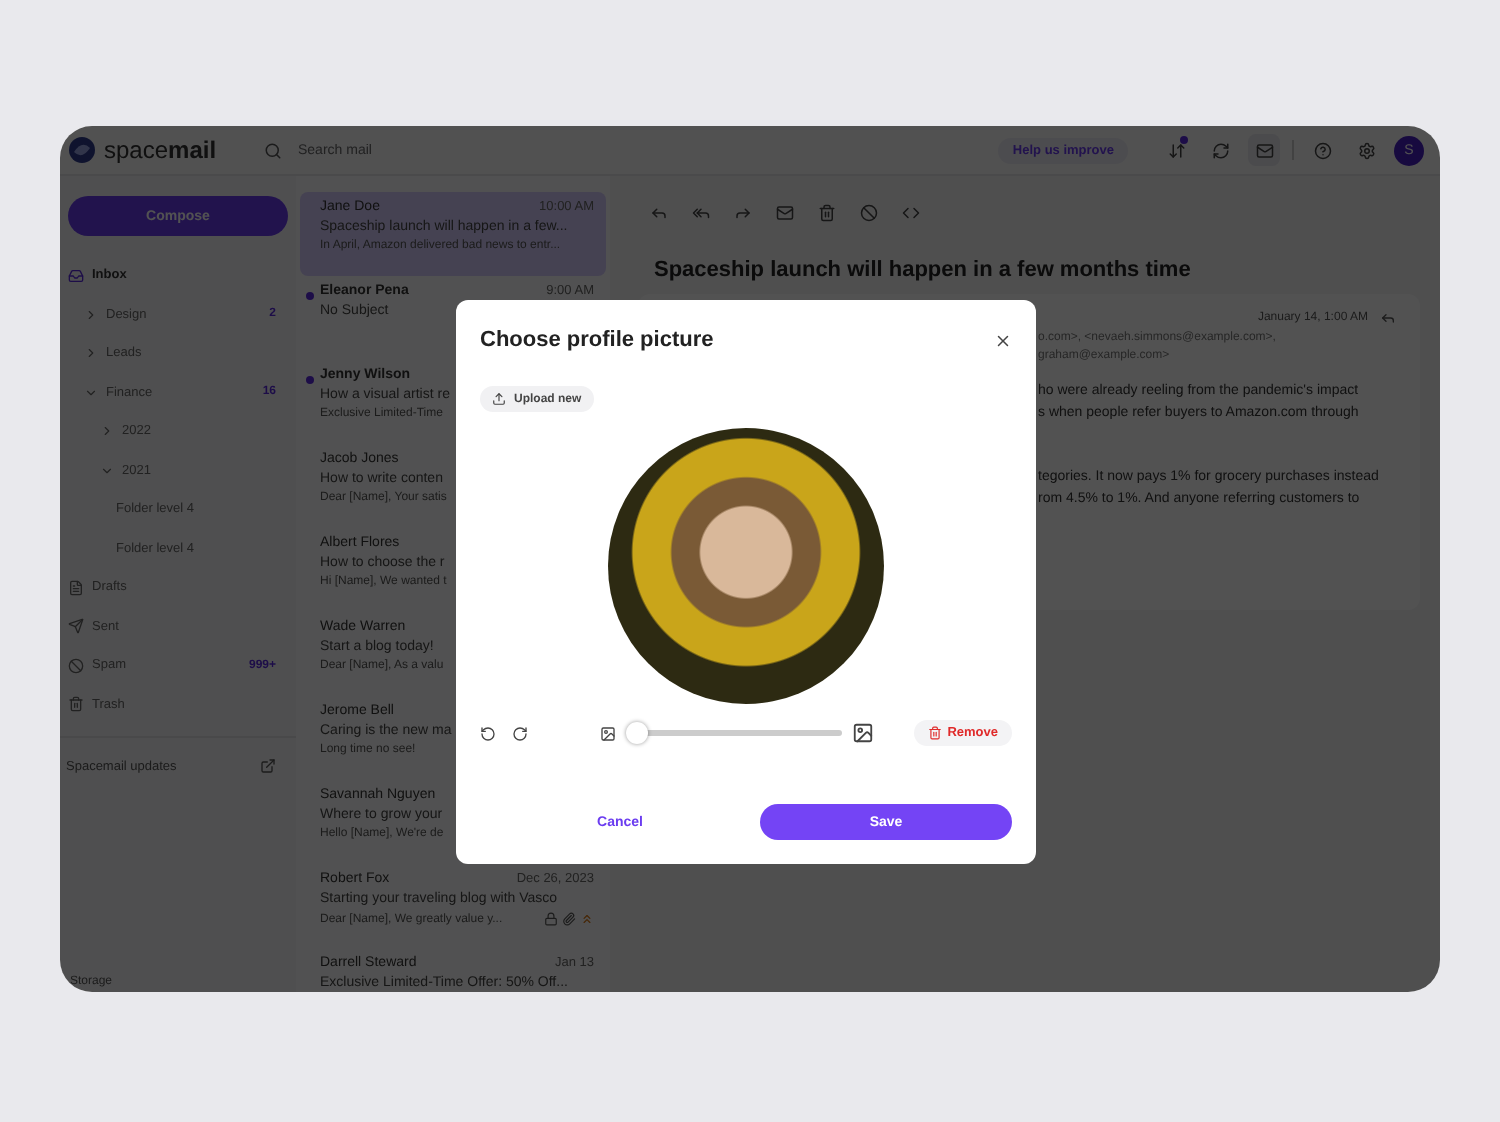 The image size is (1500, 1122). Describe the element at coordinates (273, 150) in the screenshot. I see `search-icon` at that location.